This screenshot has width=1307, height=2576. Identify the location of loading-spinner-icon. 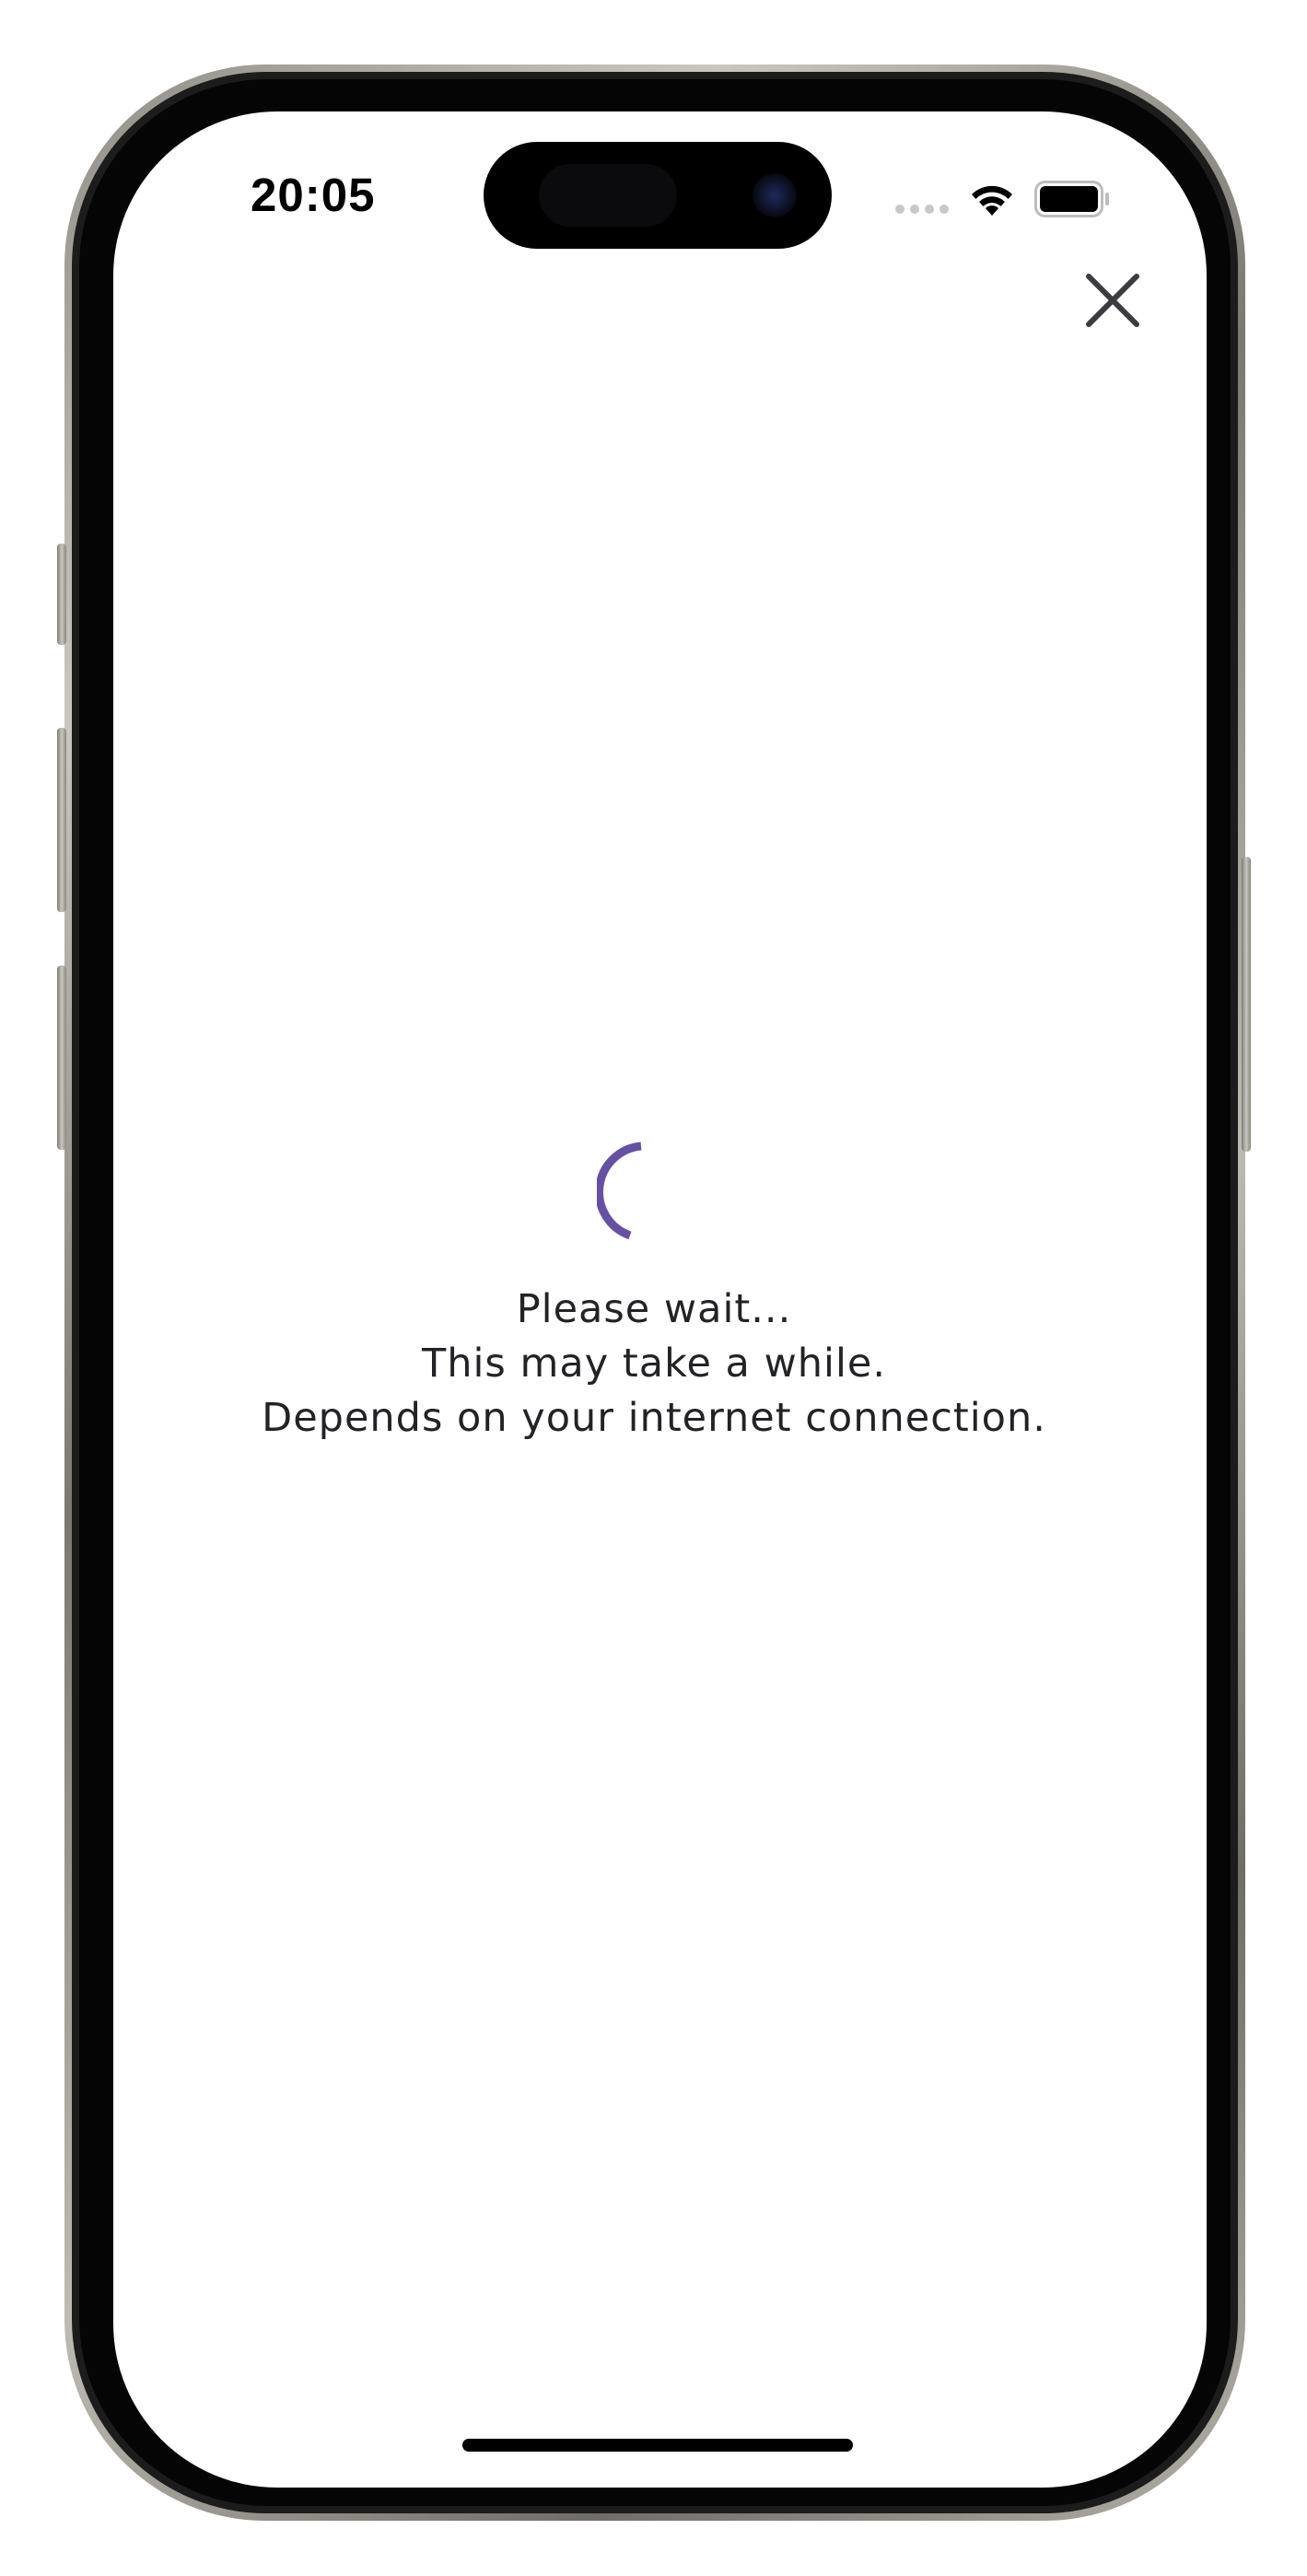
(619, 1191).